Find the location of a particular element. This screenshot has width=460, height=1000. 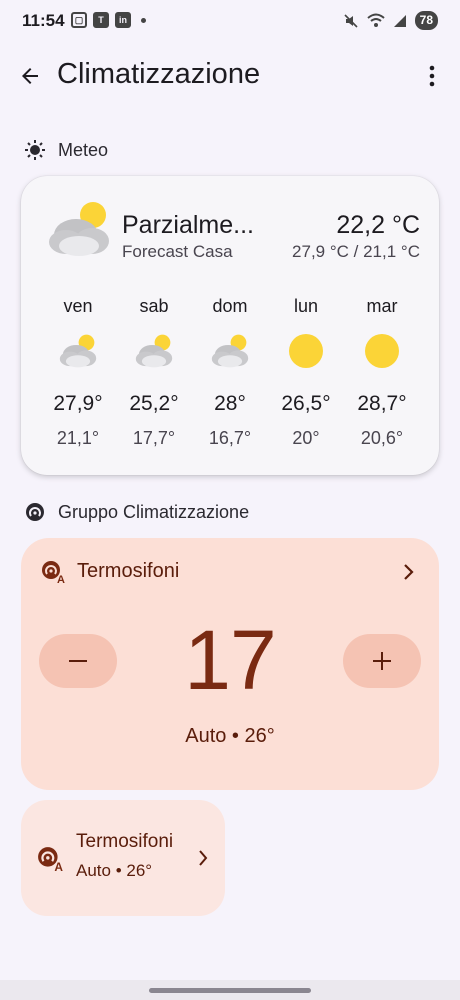

forecast-day-name: dom is located at coordinates (230, 306).